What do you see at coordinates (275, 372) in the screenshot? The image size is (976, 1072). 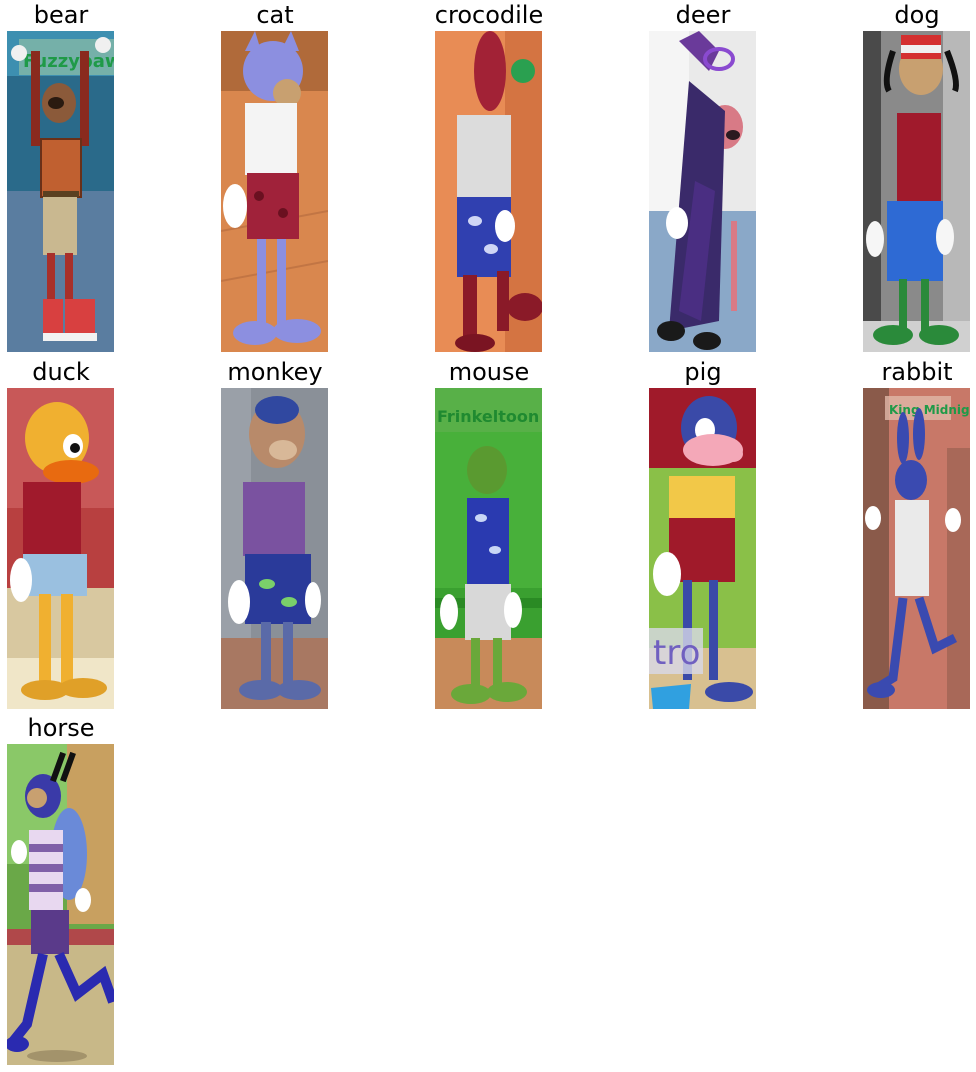 I see `cell-title: monkey` at bounding box center [275, 372].